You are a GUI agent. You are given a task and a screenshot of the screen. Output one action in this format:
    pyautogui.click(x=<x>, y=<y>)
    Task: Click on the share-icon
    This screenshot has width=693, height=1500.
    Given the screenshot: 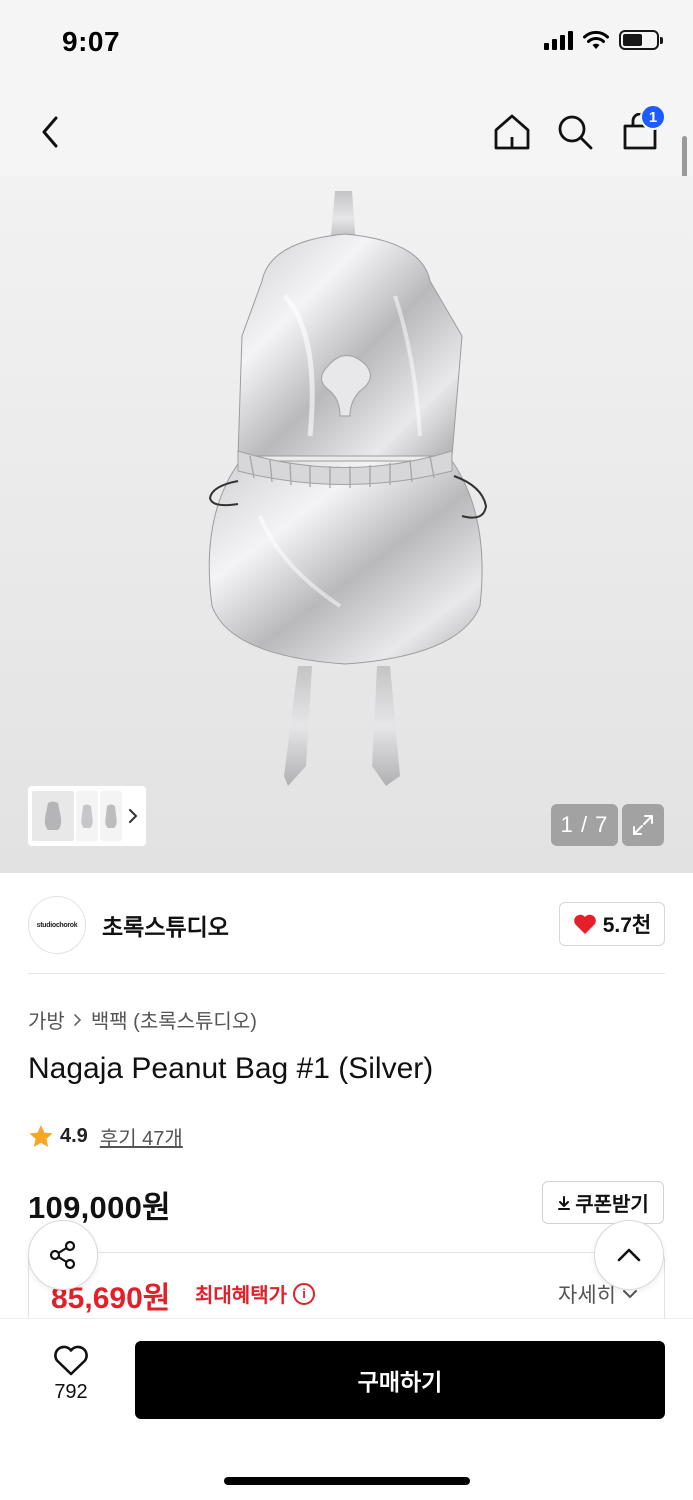 What is the action you would take?
    pyautogui.click(x=62, y=1255)
    